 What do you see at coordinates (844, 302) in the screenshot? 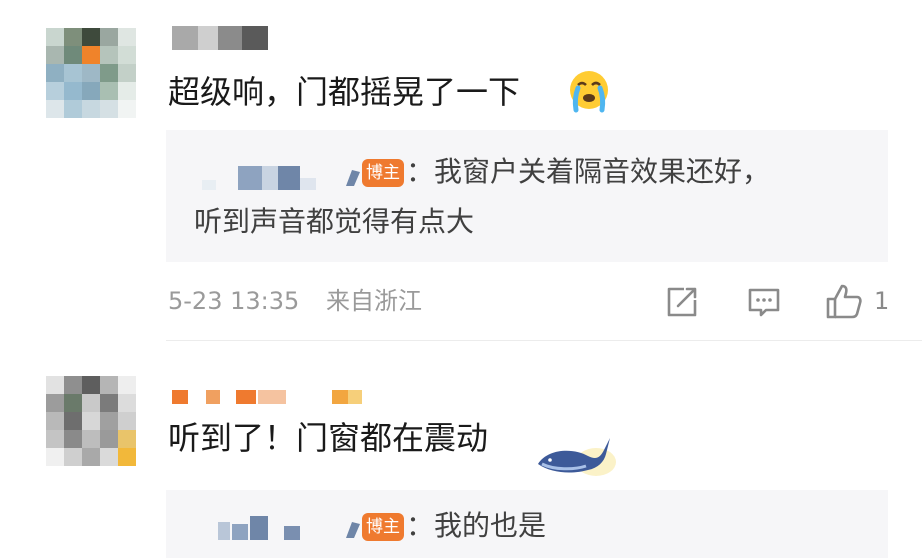
I see `like-icon` at bounding box center [844, 302].